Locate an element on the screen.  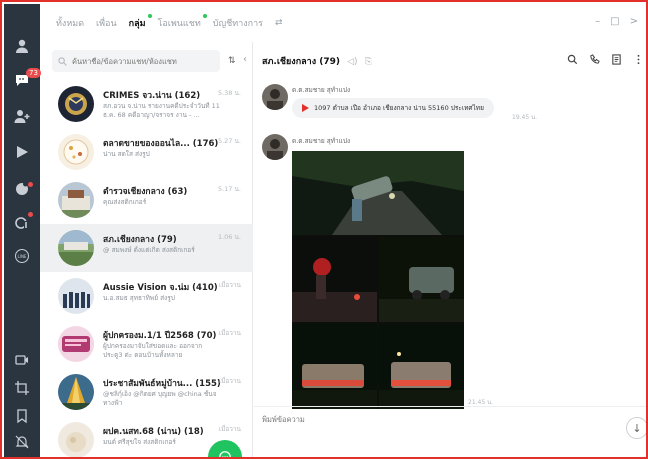
tab-openchat: โอเพนแชท is located at coordinates (182, 22).